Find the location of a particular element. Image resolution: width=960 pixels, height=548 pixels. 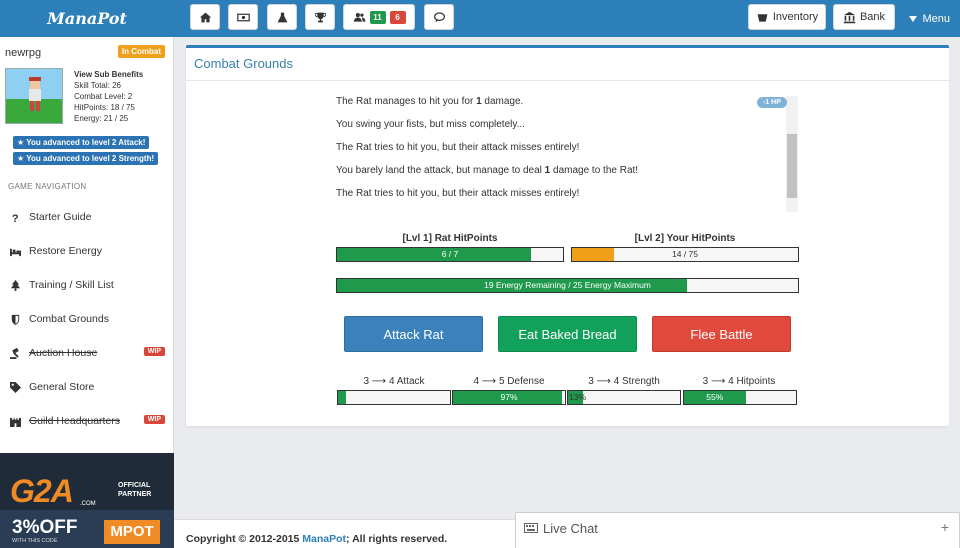

skill-hitpoints-text: 55% is located at coordinates (715, 397).